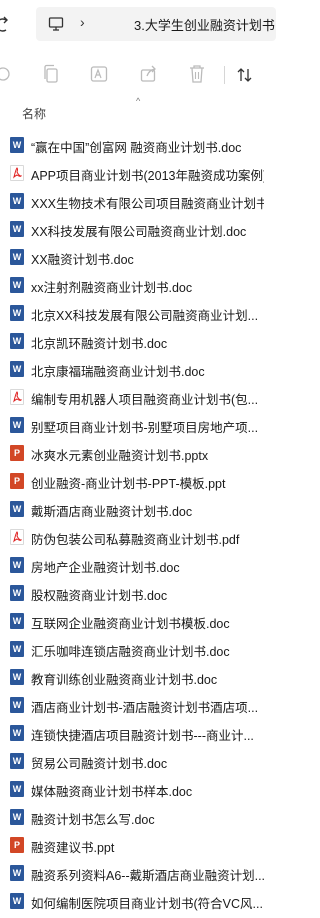 This screenshot has height=918, width=320. What do you see at coordinates (136, 148) in the screenshot?
I see `file-name: “赢在中国”创富网 融资商业计划书.doc` at bounding box center [136, 148].